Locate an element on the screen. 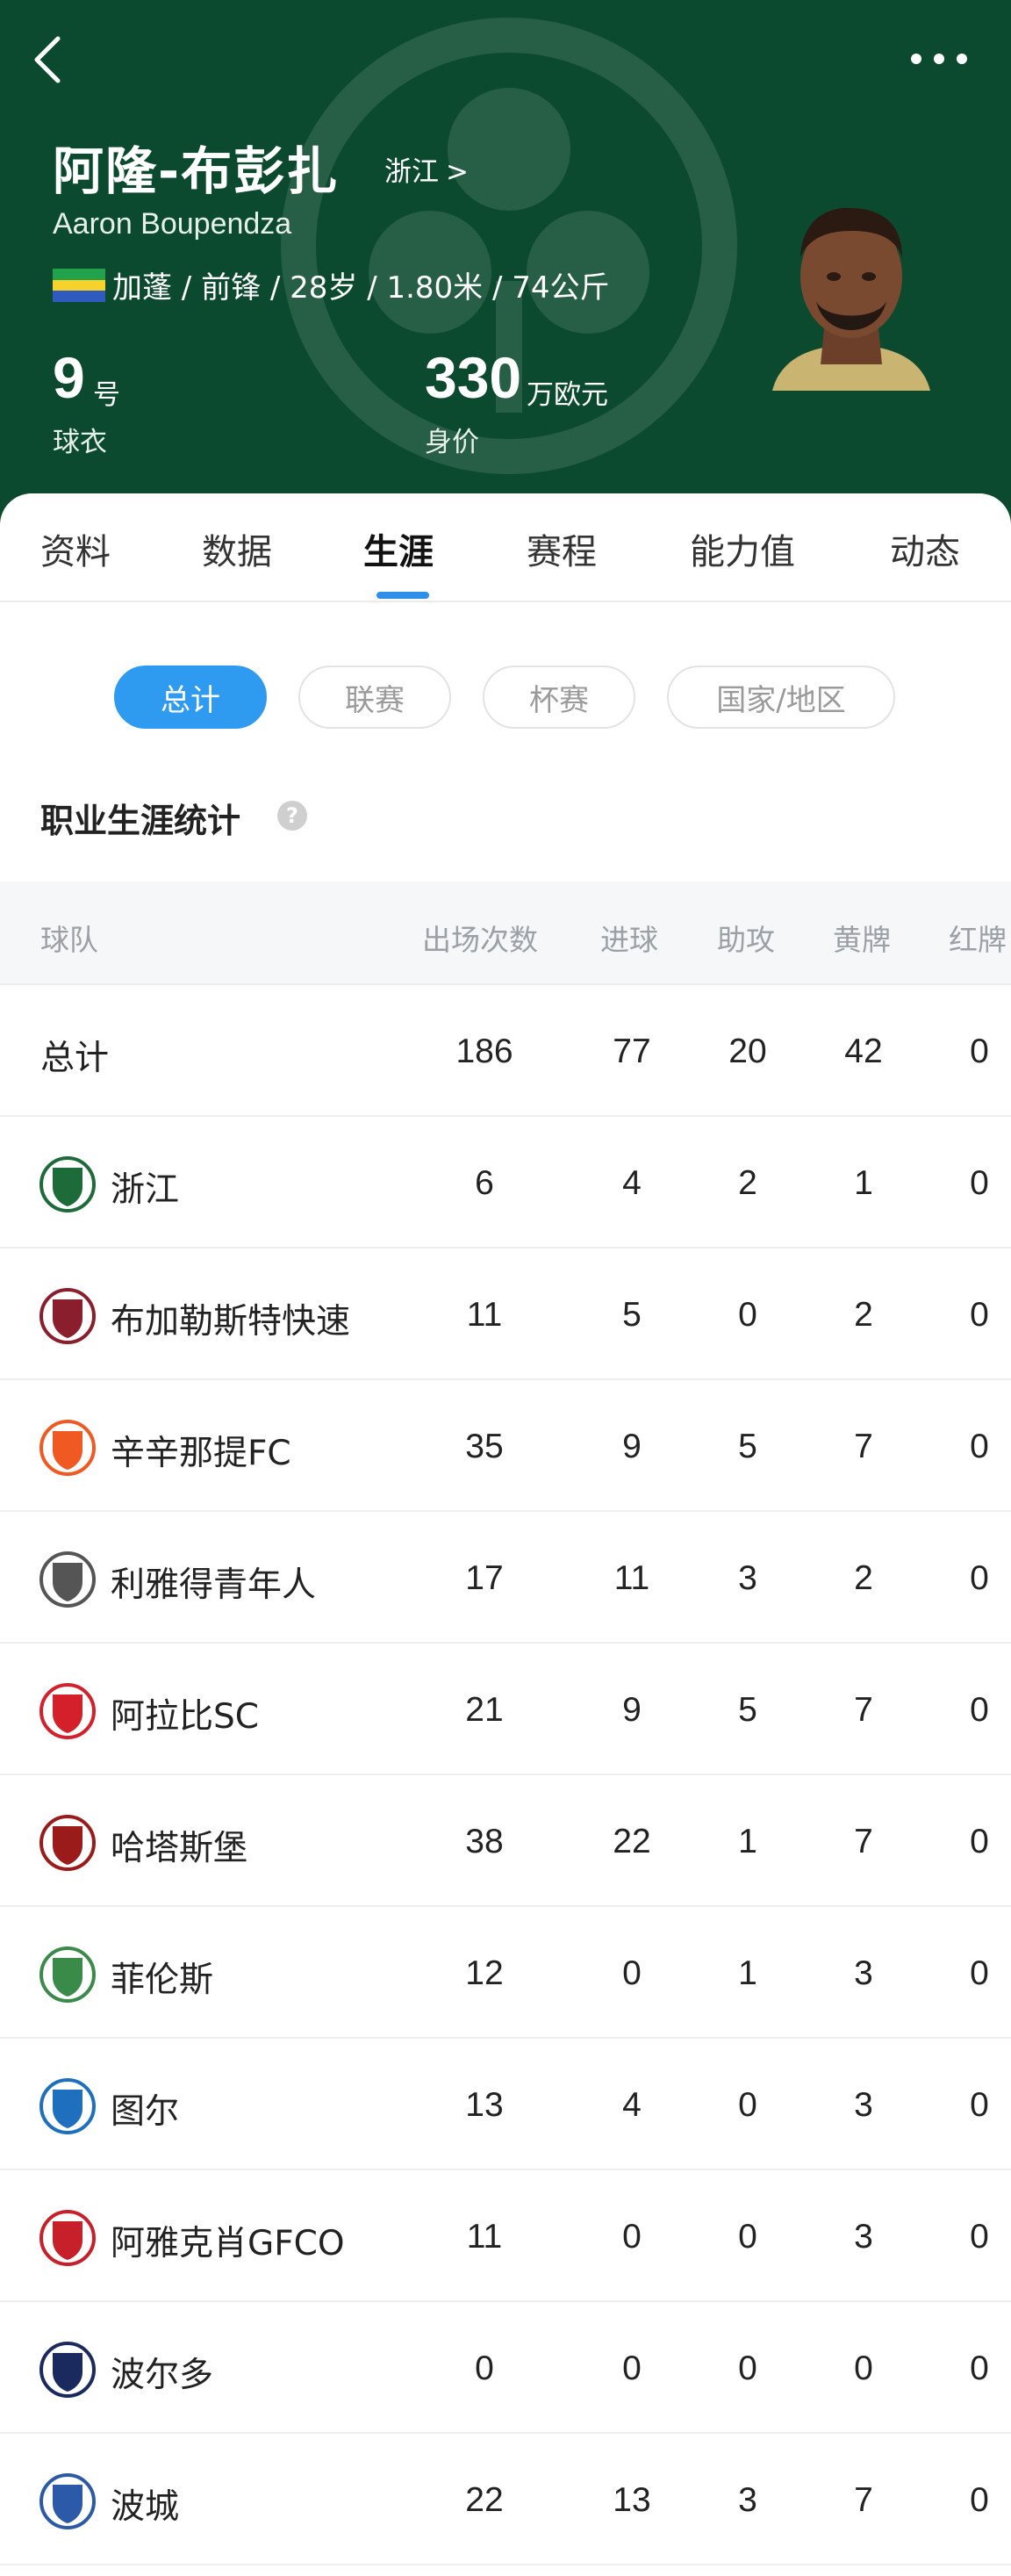 The height and width of the screenshot is (2576, 1011). career-stats-title: 职业生涯统计 is located at coordinates (140, 821).